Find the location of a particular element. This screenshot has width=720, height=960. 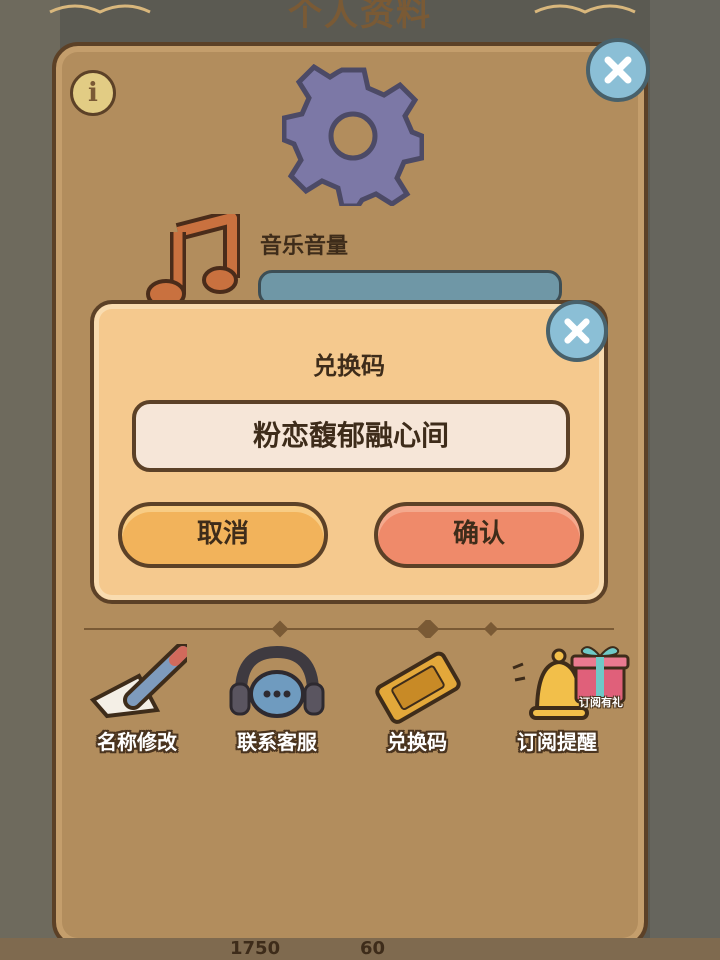

gem-count: 60 is located at coordinates (373, 948).